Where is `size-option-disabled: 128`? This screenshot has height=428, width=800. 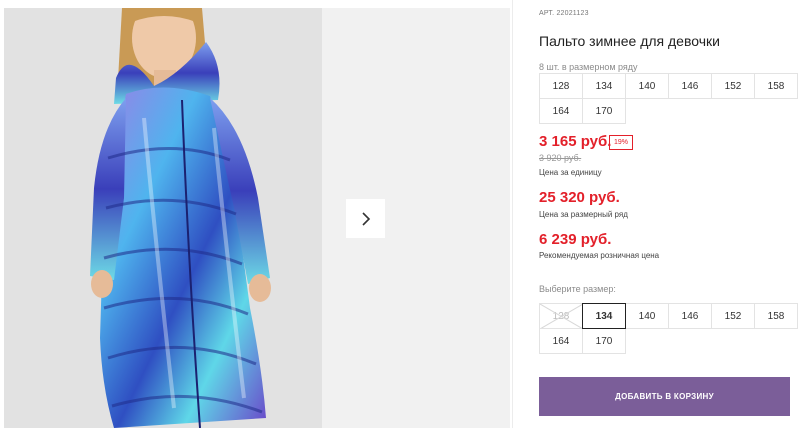
size-option-disabled: 128 is located at coordinates (561, 316).